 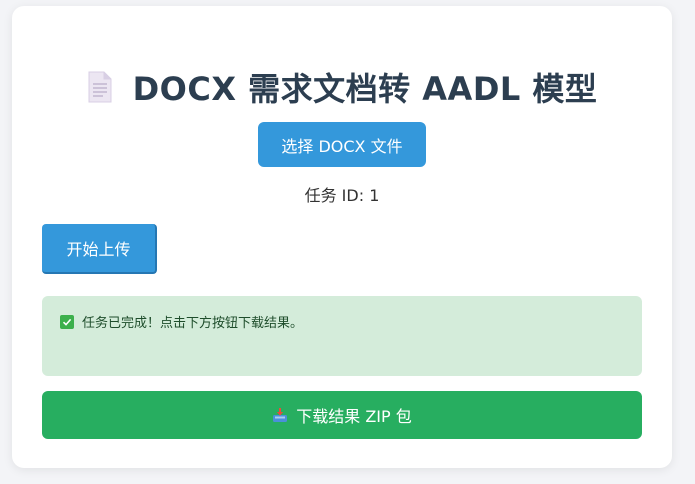 I want to click on select-docx-file-button: 选择 DOCX 文件, so click(x=342, y=144).